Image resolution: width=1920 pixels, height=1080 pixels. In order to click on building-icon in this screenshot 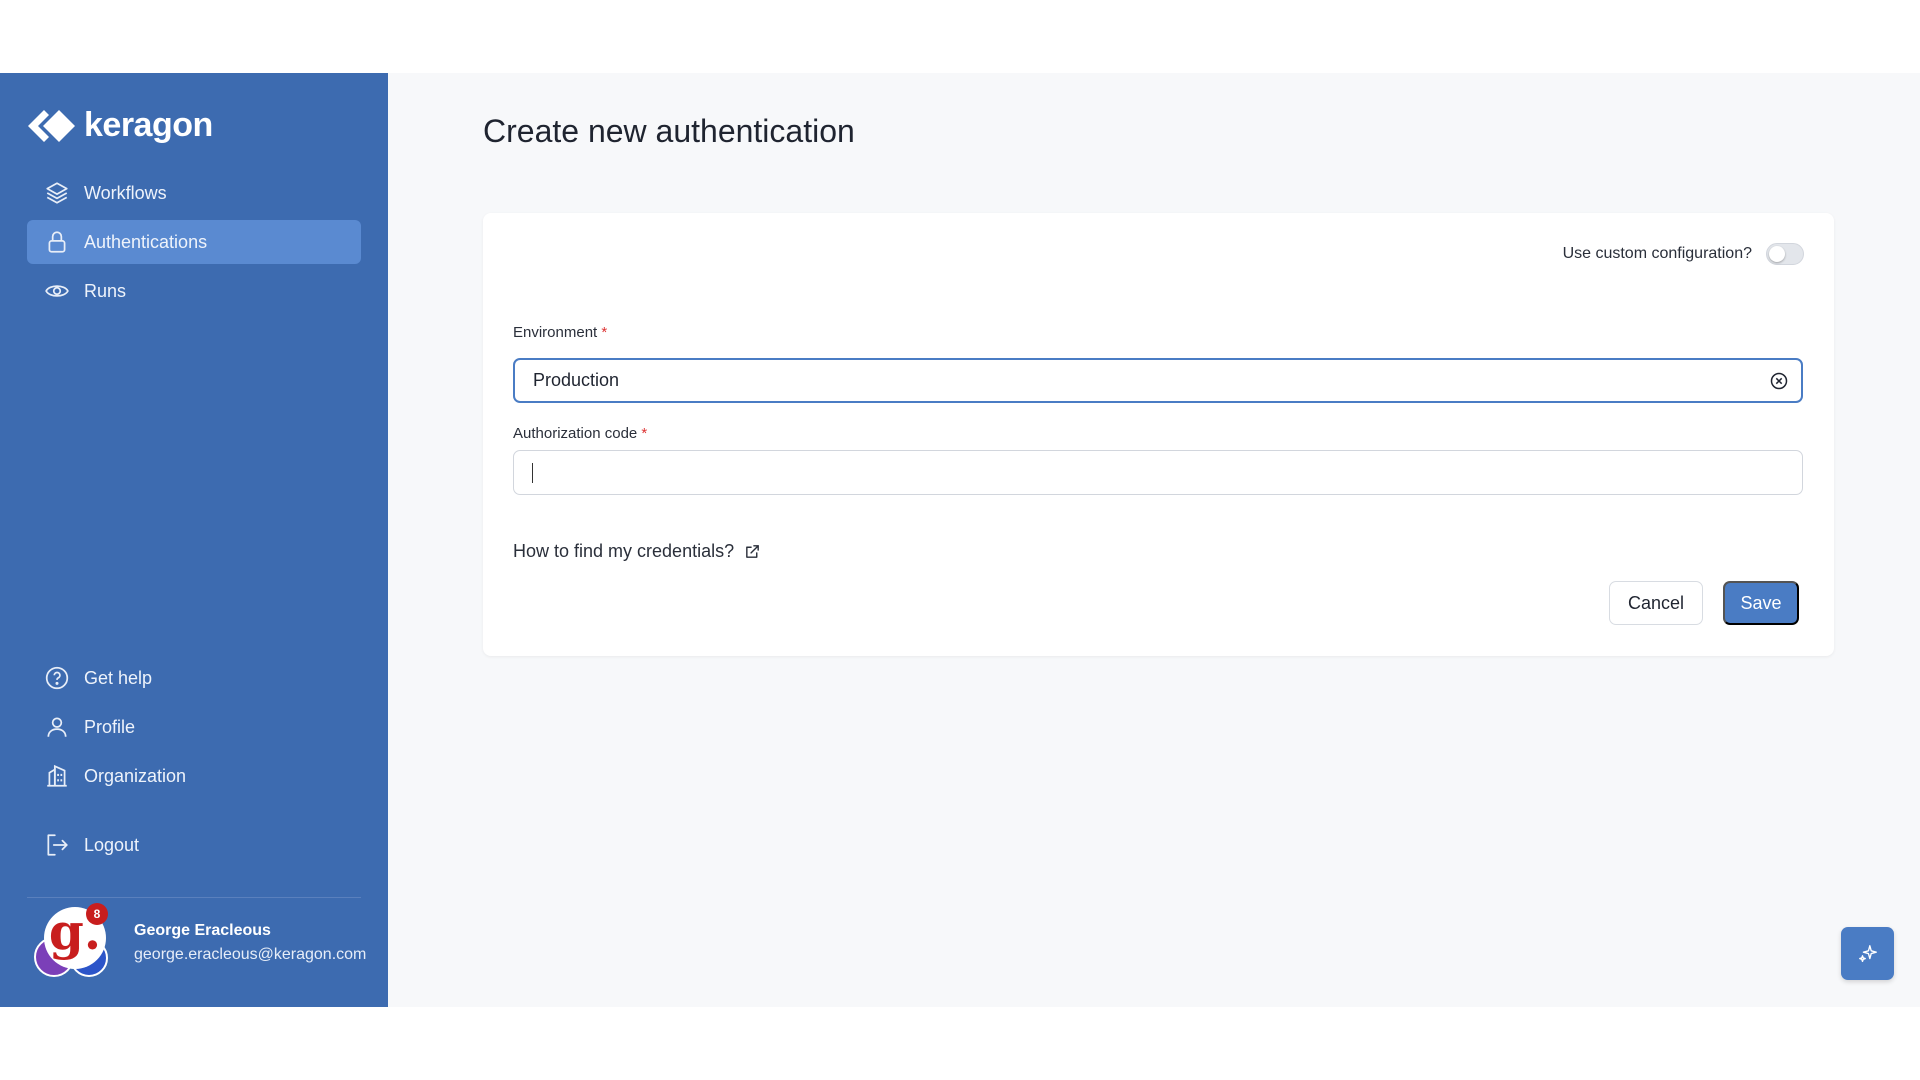, I will do `click(57, 775)`.